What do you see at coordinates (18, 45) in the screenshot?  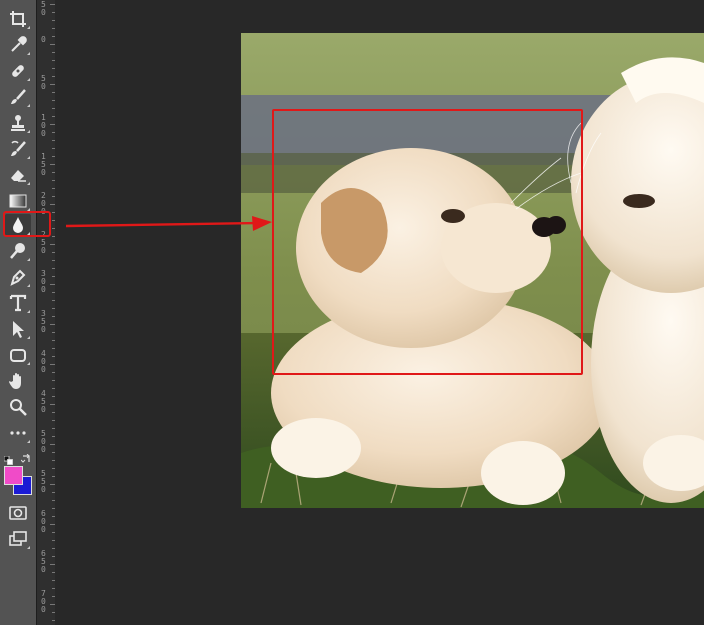 I see `eyedropper-icon` at bounding box center [18, 45].